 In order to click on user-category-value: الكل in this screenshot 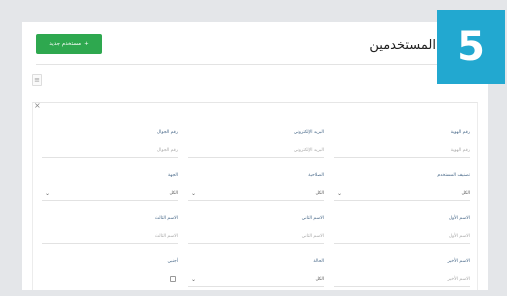, I will do `click(465, 193)`.